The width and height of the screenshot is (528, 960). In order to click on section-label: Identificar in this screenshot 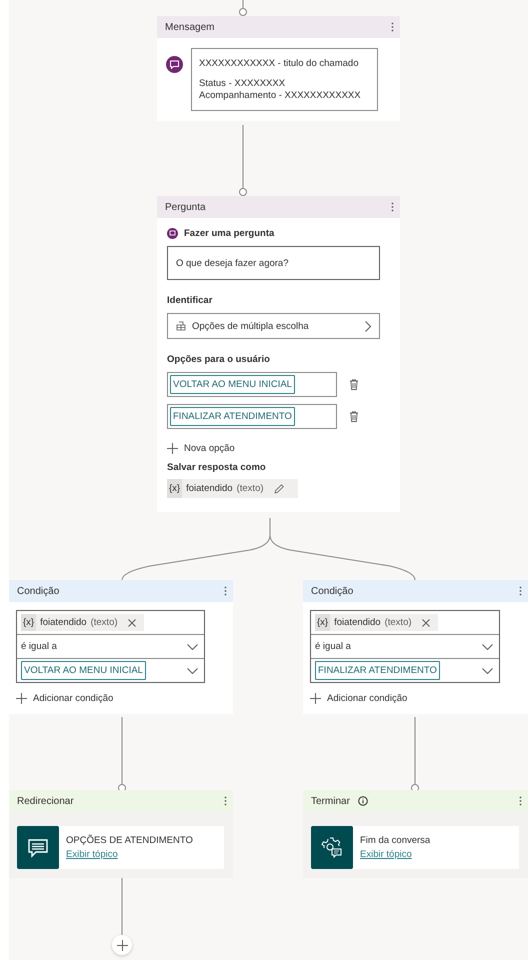, I will do `click(190, 300)`.